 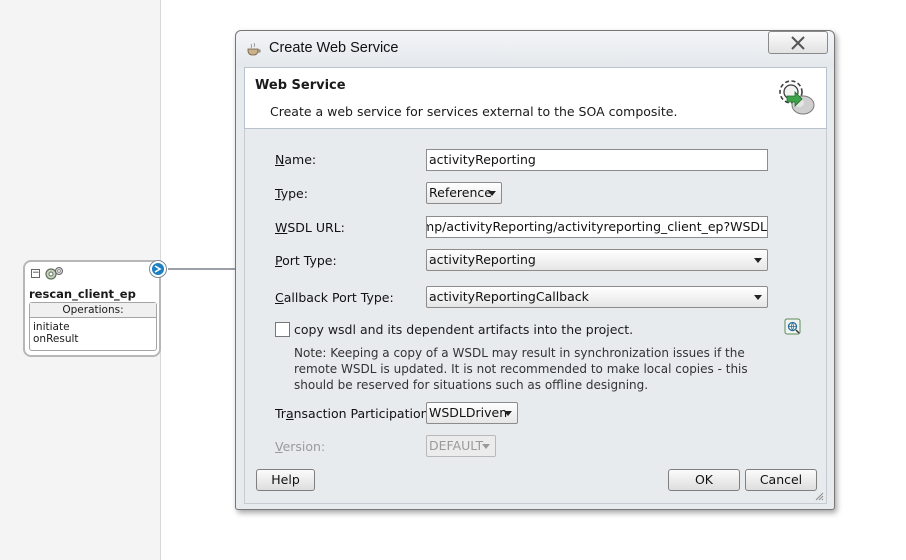 What do you see at coordinates (509, 296) in the screenshot?
I see `callback-port-type-select-value: activityReportingCallback` at bounding box center [509, 296].